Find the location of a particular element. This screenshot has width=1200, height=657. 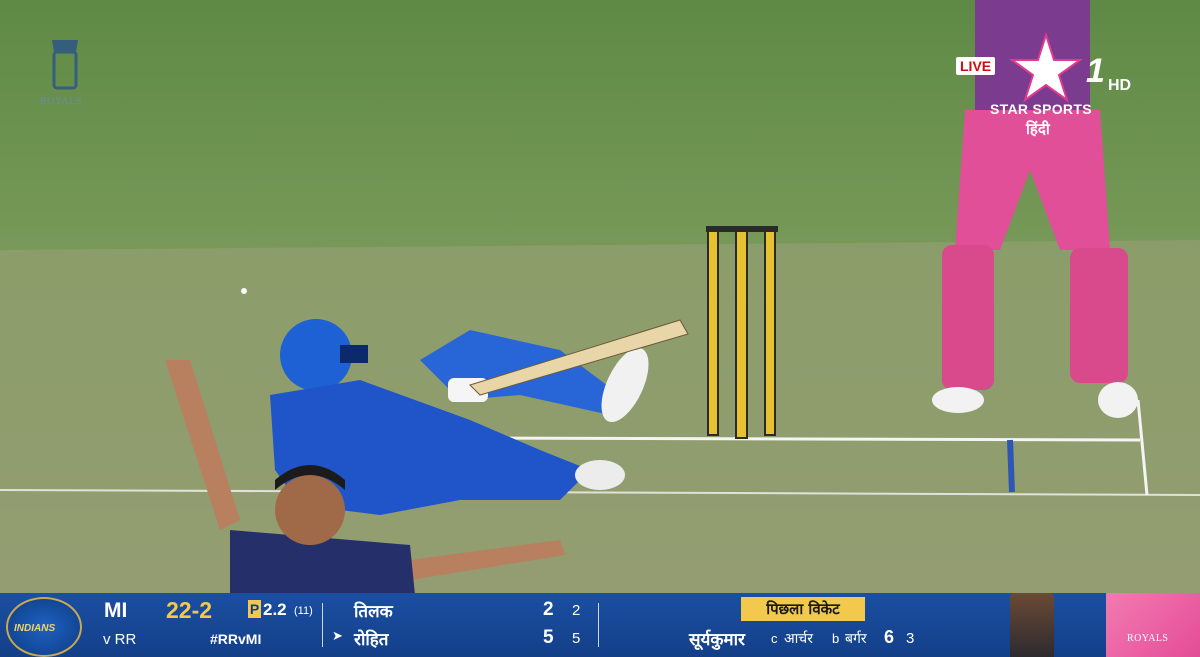

batter-name-2: रोहित is located at coordinates (371, 640).